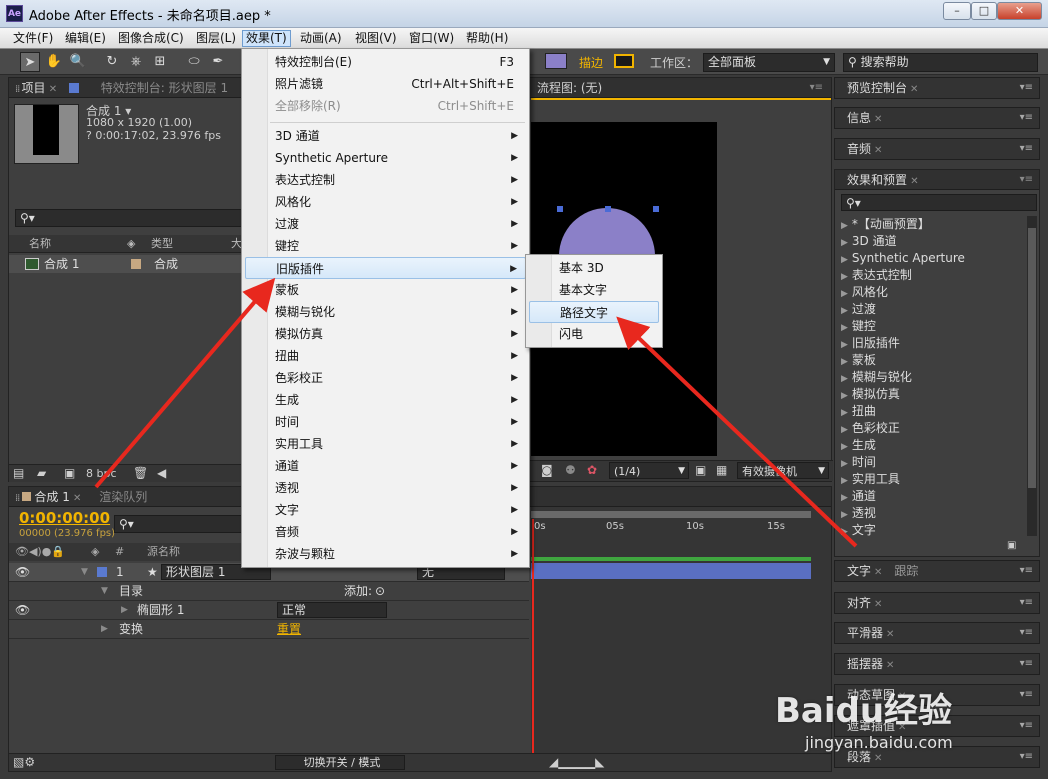  Describe the element at coordinates (864, 711) in the screenshot. I see `baidu-watermark-logo: Baidu经验` at that location.